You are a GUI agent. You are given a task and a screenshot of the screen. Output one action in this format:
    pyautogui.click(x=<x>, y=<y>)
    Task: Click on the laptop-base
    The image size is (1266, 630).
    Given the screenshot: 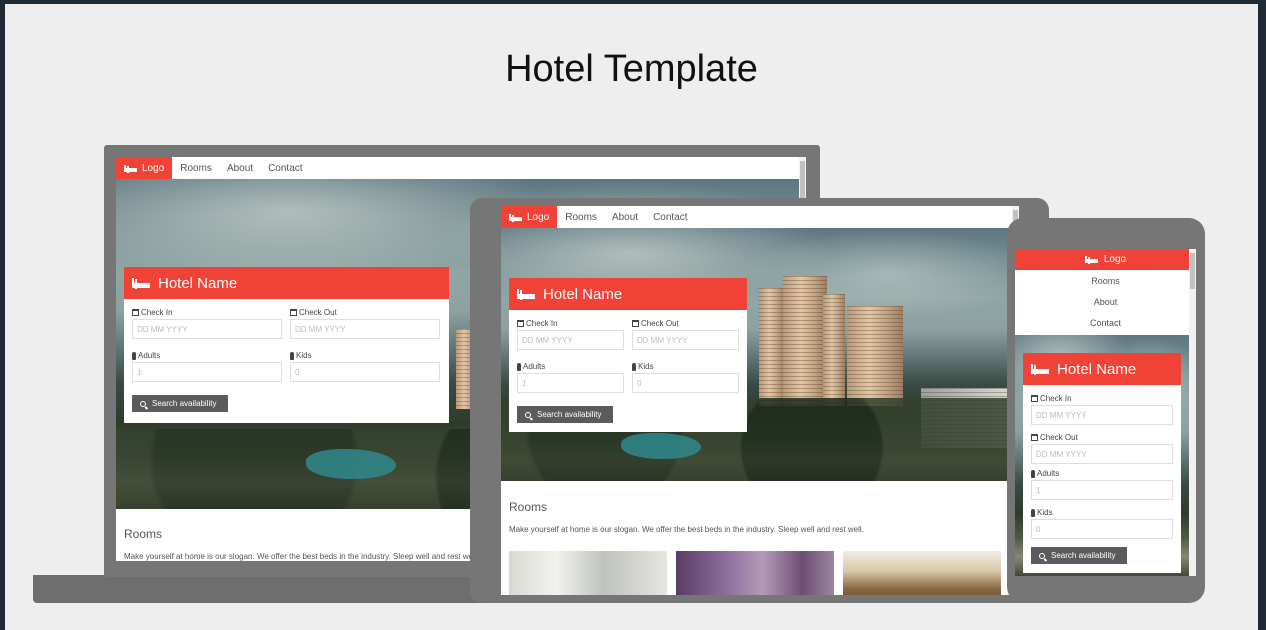 What is the action you would take?
    pyautogui.click(x=260, y=589)
    